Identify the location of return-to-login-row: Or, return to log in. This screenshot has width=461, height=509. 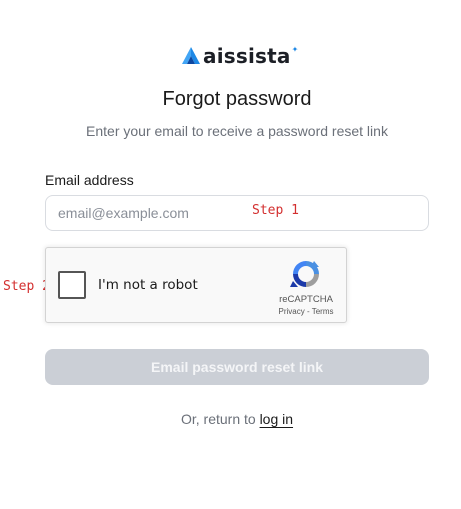
(230, 419).